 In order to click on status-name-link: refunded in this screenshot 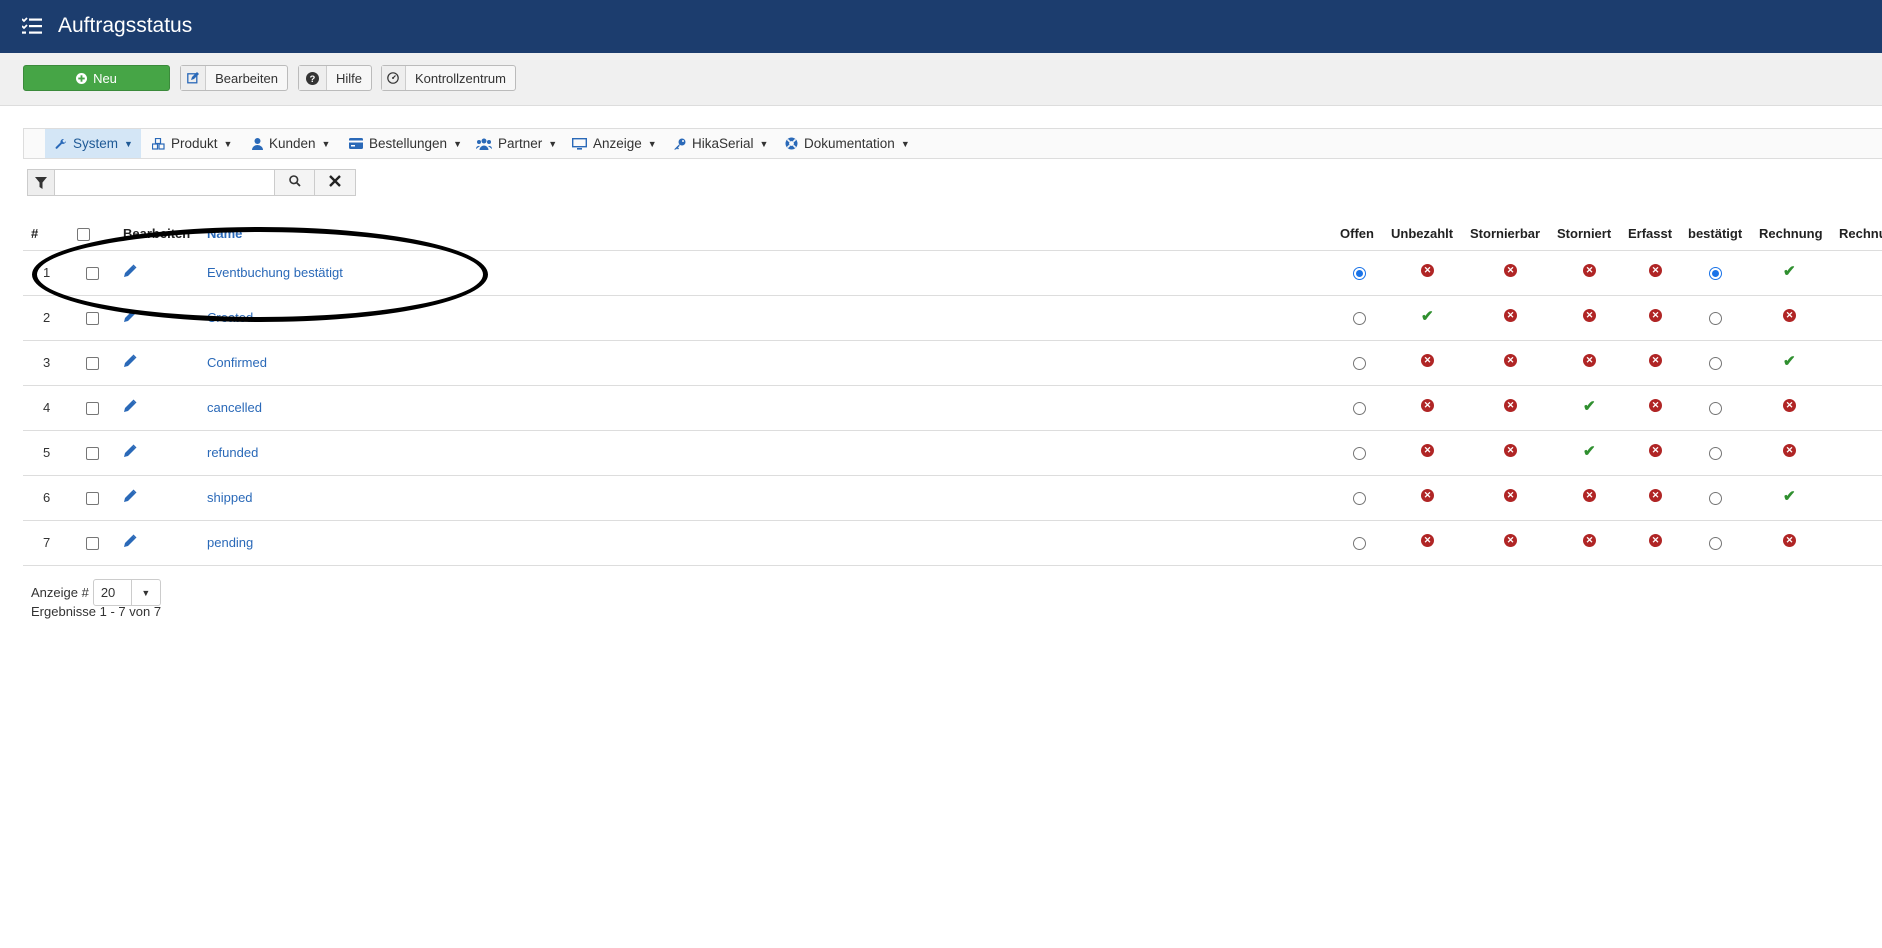, I will do `click(232, 452)`.